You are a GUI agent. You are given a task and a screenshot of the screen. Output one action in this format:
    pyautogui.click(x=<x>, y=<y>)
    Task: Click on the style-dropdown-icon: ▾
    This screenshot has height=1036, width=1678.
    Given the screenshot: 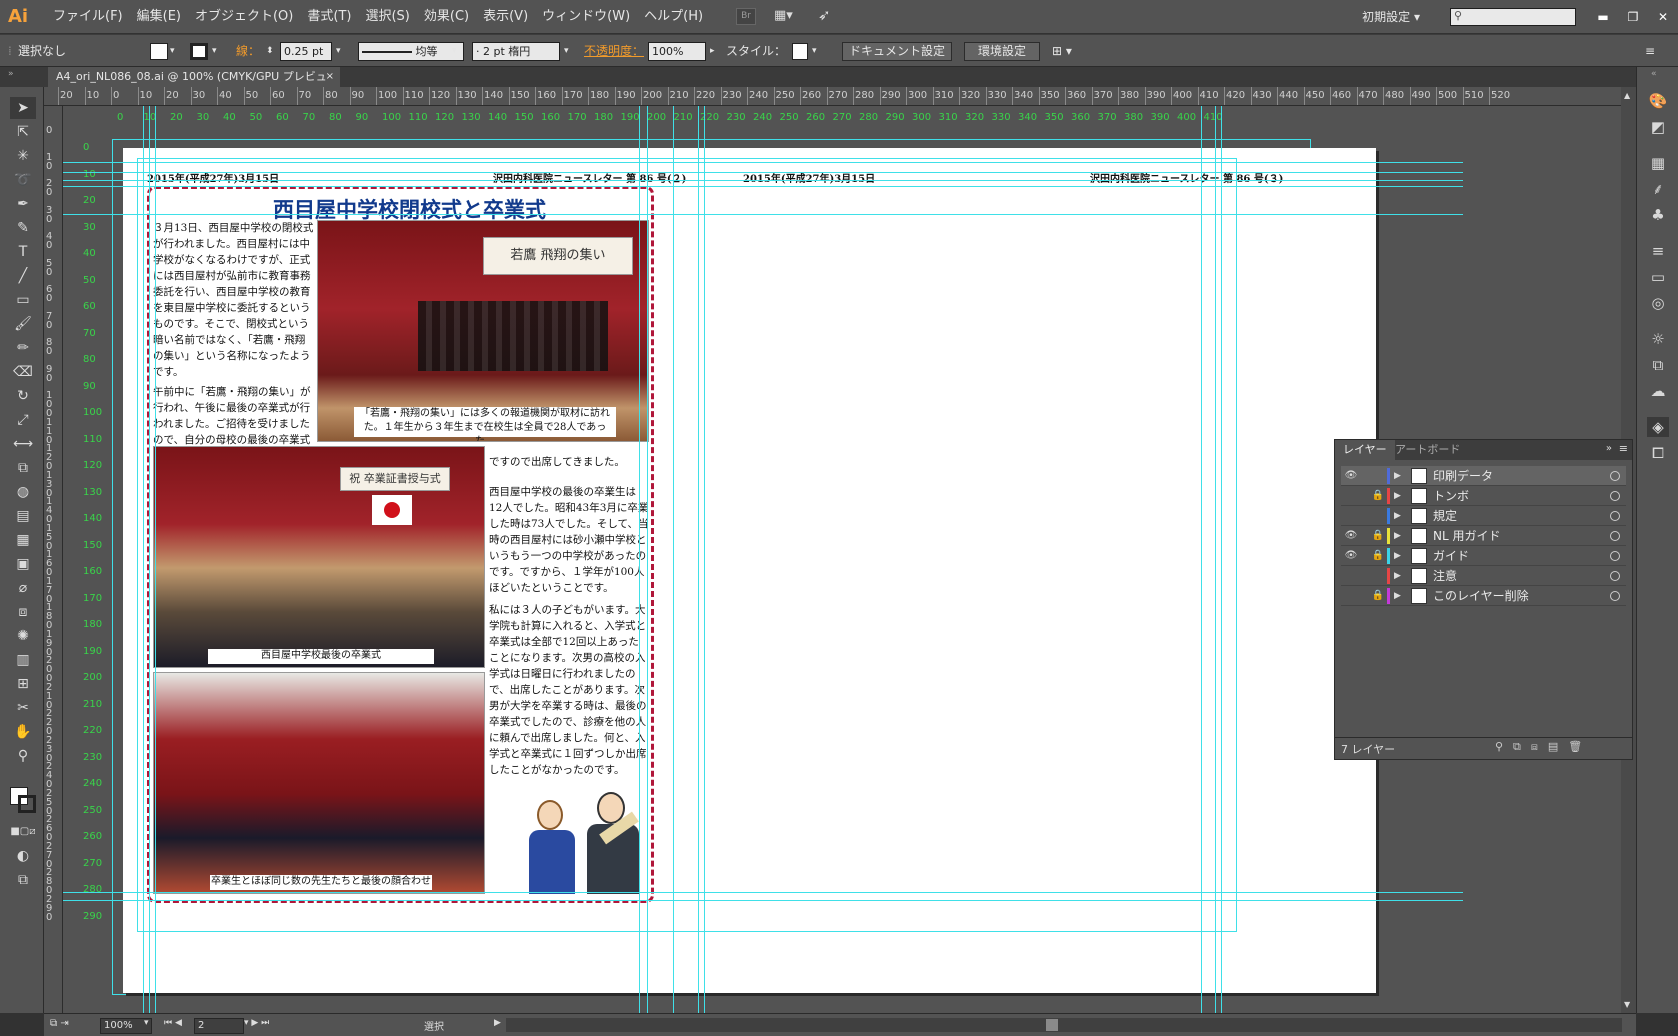 What is the action you would take?
    pyautogui.click(x=814, y=51)
    